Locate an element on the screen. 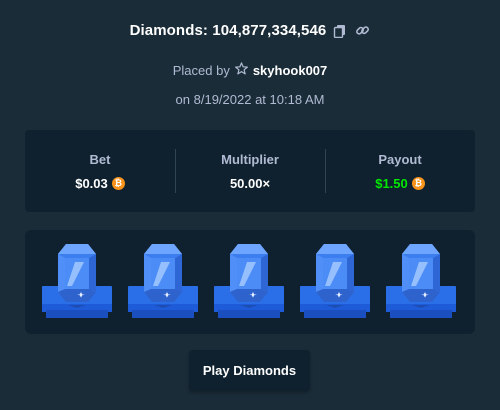 The width and height of the screenshot is (500, 410). bet-header: Diamonds: 104,877,334,546 is located at coordinates (250, 30).